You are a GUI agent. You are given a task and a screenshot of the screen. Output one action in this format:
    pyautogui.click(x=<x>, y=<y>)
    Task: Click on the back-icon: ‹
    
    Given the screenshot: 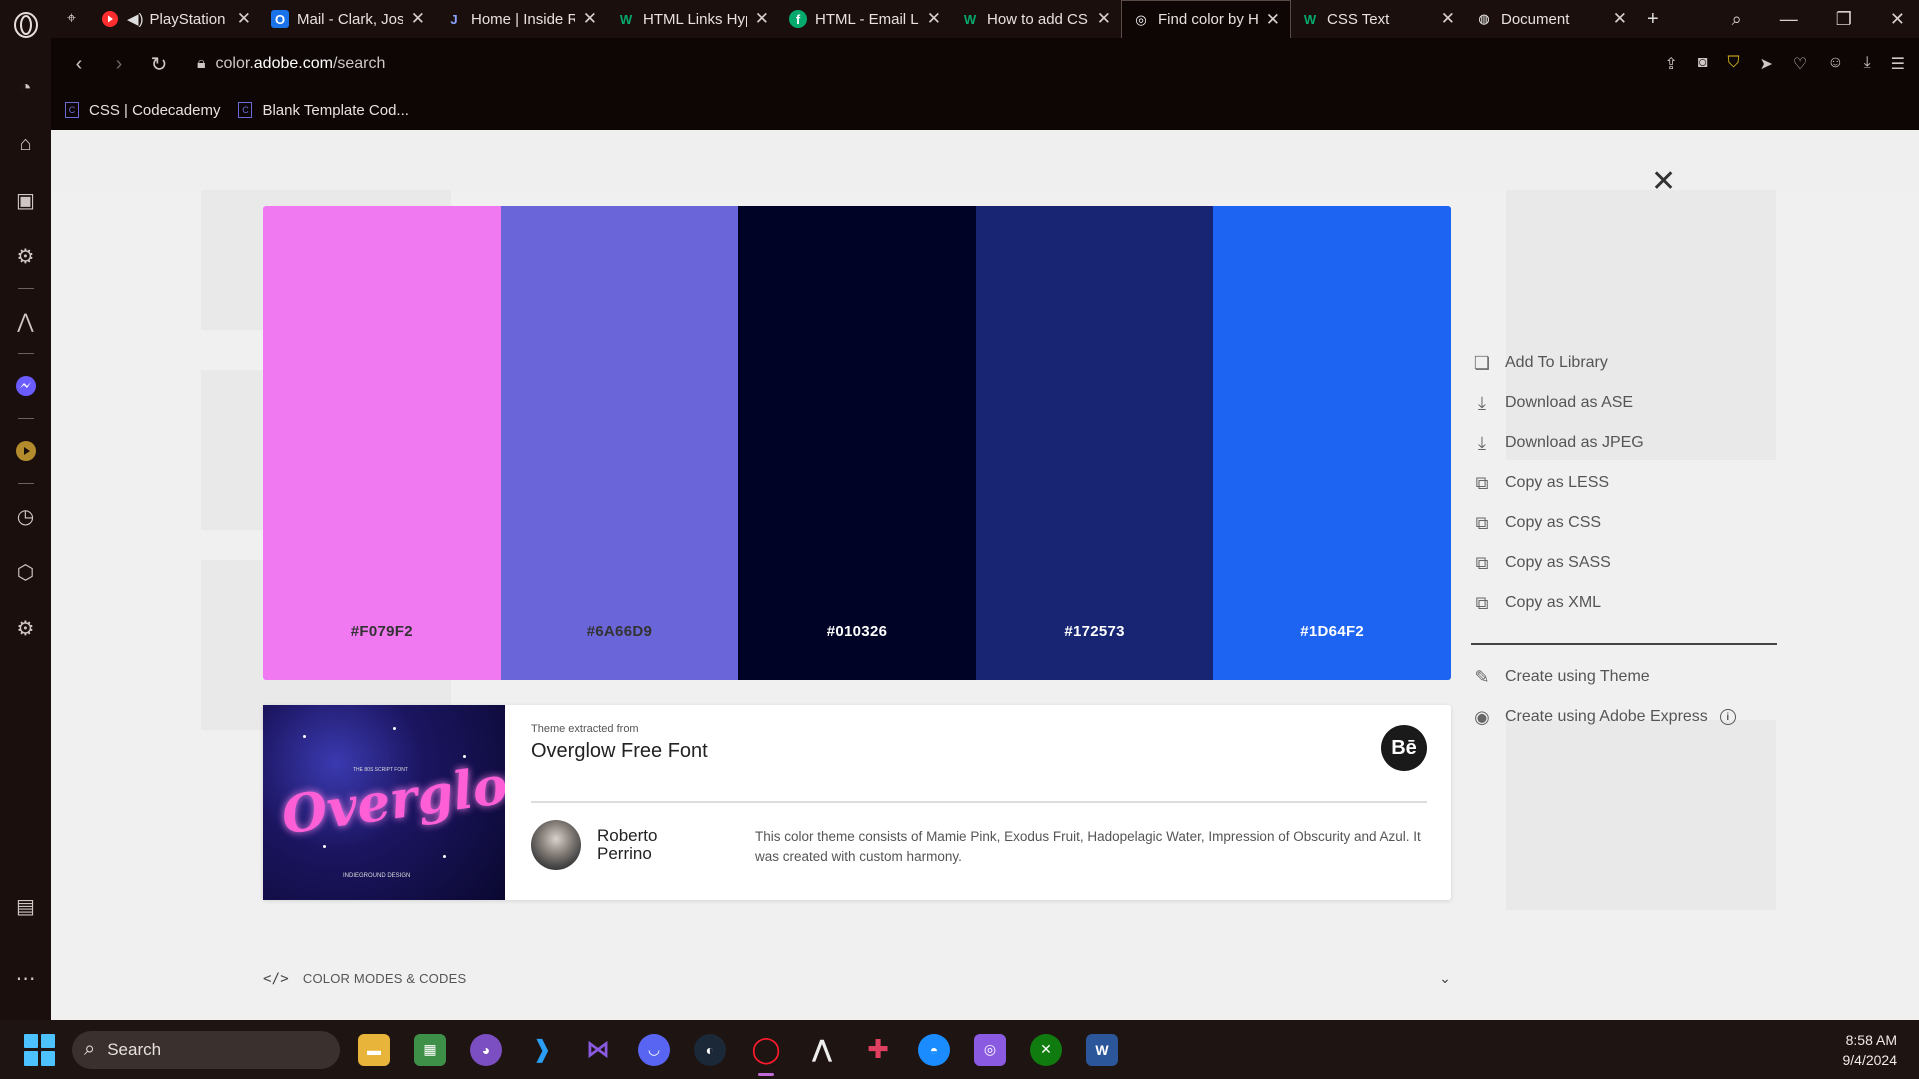 What is the action you would take?
    pyautogui.click(x=79, y=64)
    